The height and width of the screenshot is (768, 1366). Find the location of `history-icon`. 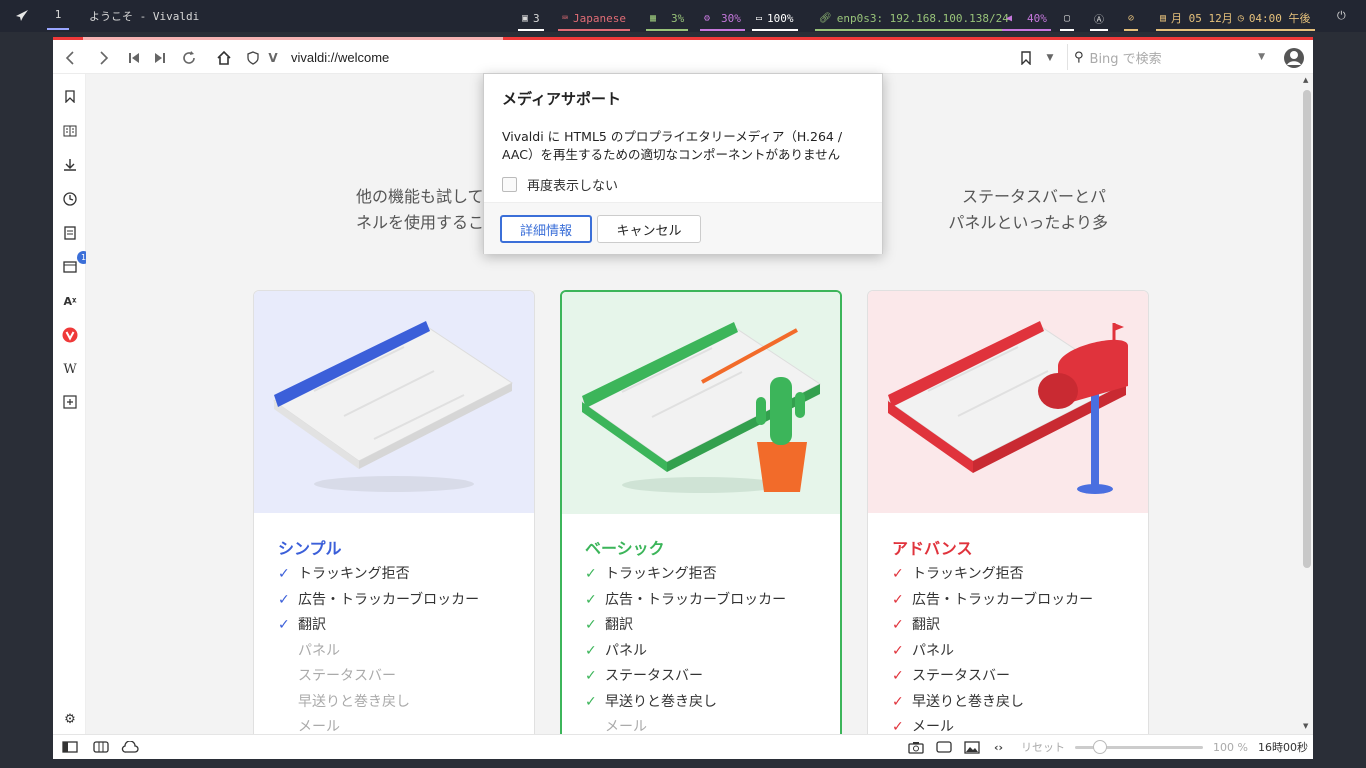

history-icon is located at coordinates (70, 199).